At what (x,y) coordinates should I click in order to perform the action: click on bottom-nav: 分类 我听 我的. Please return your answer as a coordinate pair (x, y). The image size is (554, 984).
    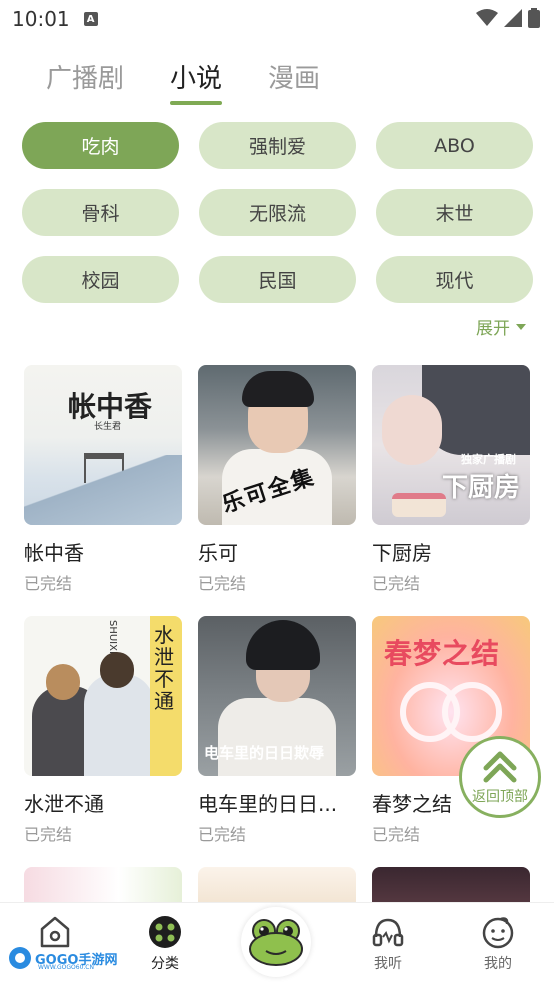
    Looking at the image, I should click on (277, 943).